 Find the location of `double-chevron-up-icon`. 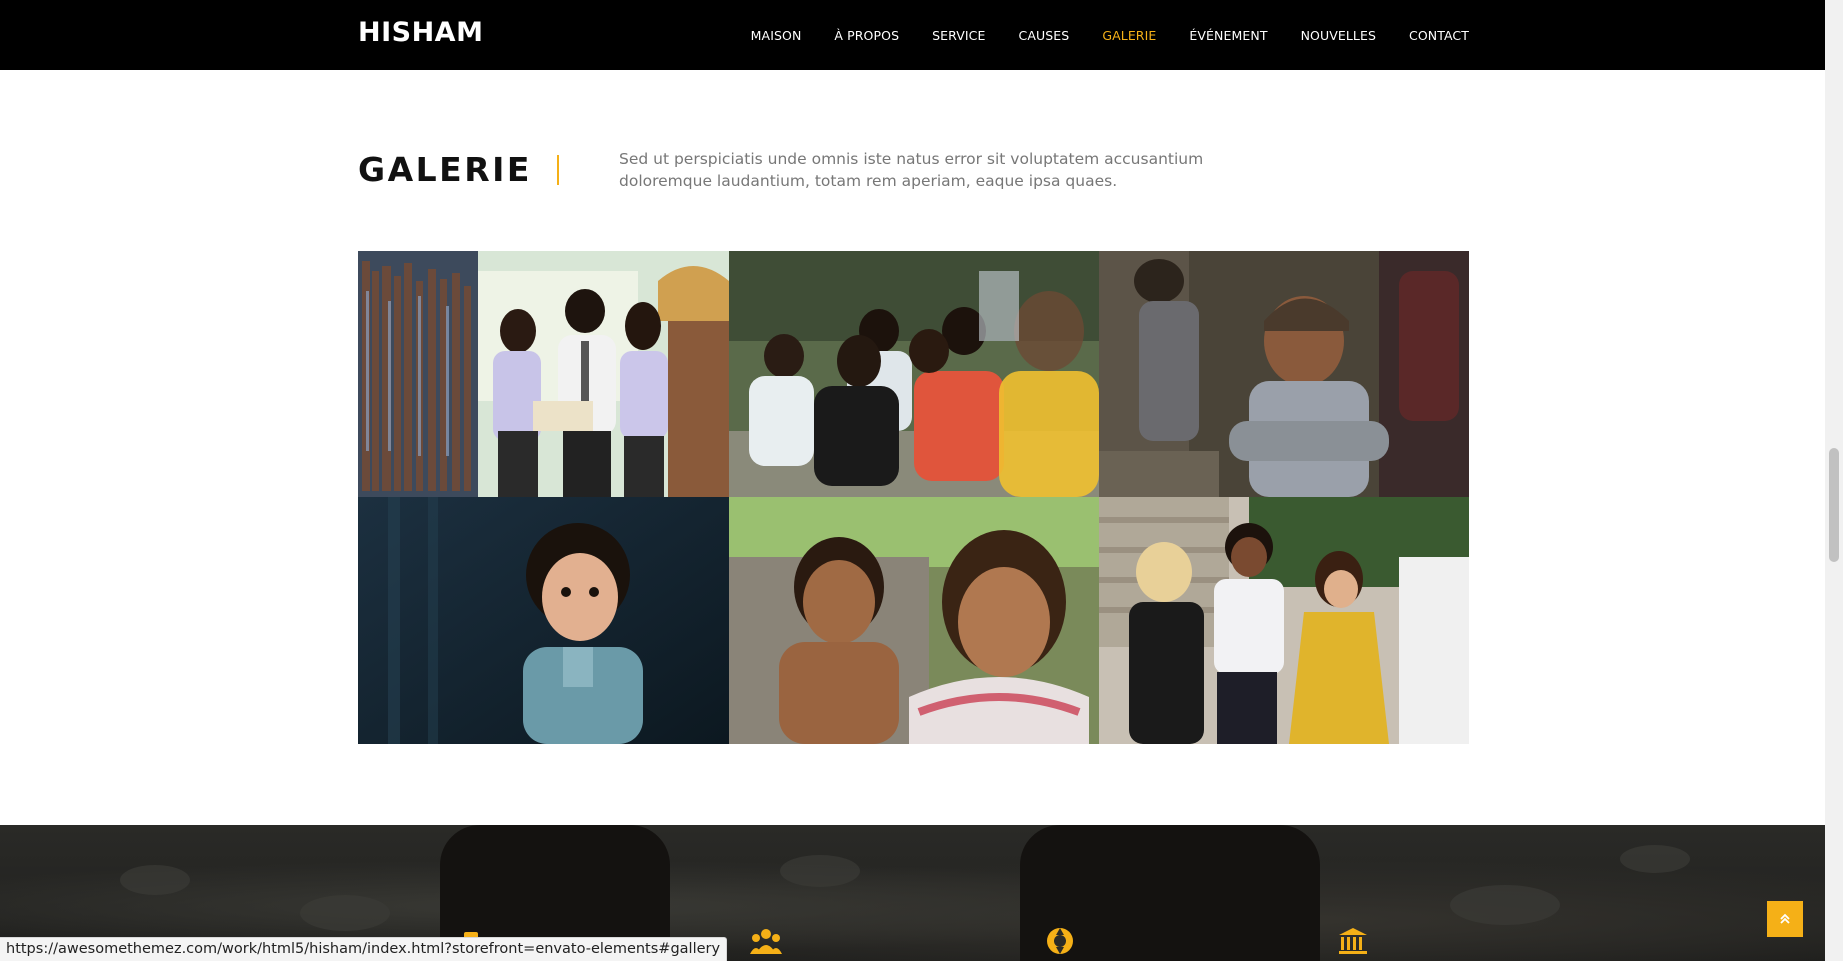

double-chevron-up-icon is located at coordinates (1785, 918).